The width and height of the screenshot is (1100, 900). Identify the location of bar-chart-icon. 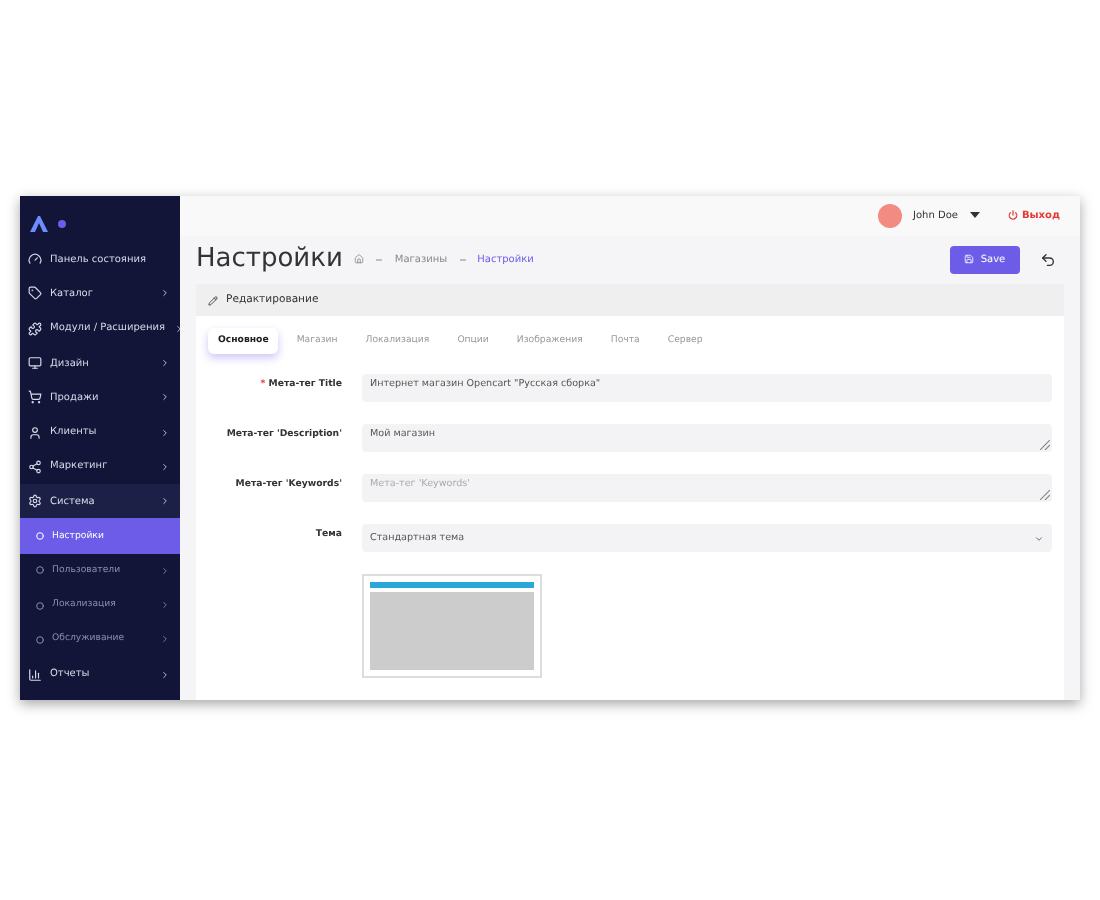
(35, 674).